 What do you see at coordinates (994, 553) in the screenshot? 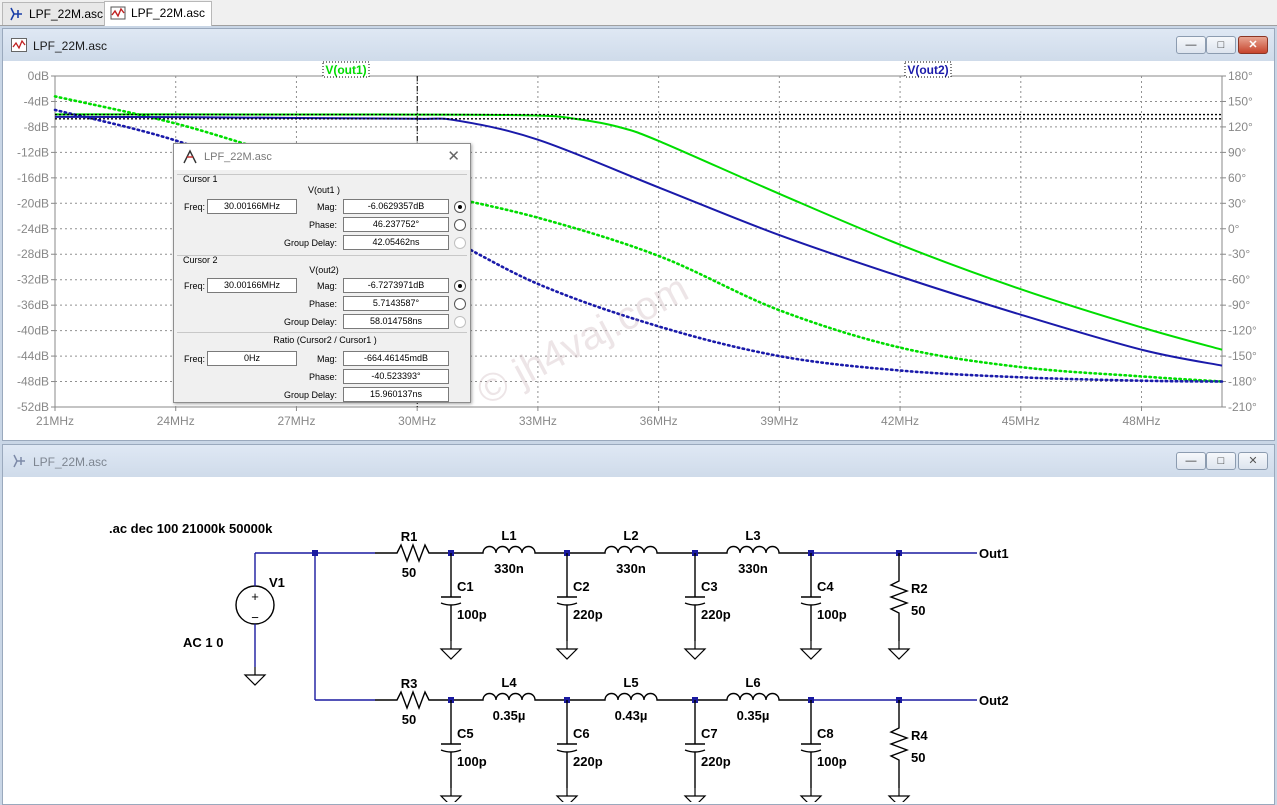
I see `net-label: Out1` at bounding box center [994, 553].